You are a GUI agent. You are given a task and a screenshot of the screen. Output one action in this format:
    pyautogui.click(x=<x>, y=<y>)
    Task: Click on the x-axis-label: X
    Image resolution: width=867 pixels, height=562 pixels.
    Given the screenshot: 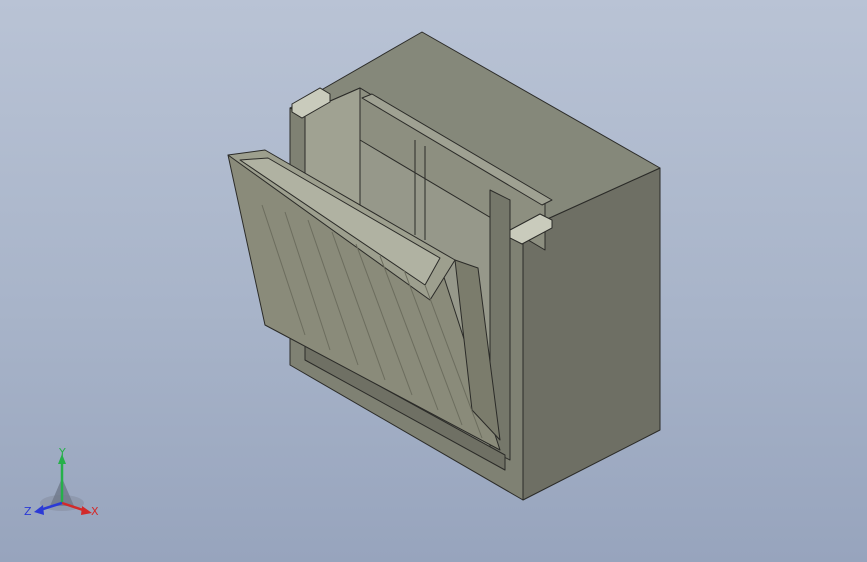 What is the action you would take?
    pyautogui.click(x=95, y=511)
    